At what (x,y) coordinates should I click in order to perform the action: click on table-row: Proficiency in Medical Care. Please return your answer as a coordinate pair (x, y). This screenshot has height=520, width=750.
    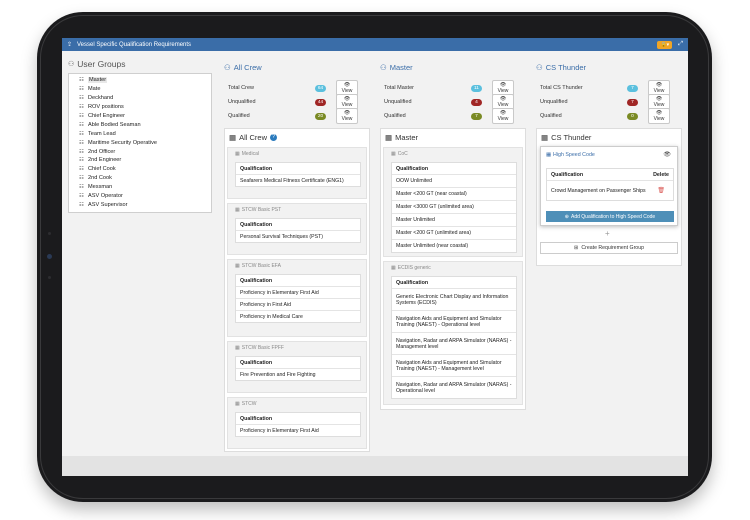
    Looking at the image, I should click on (298, 316).